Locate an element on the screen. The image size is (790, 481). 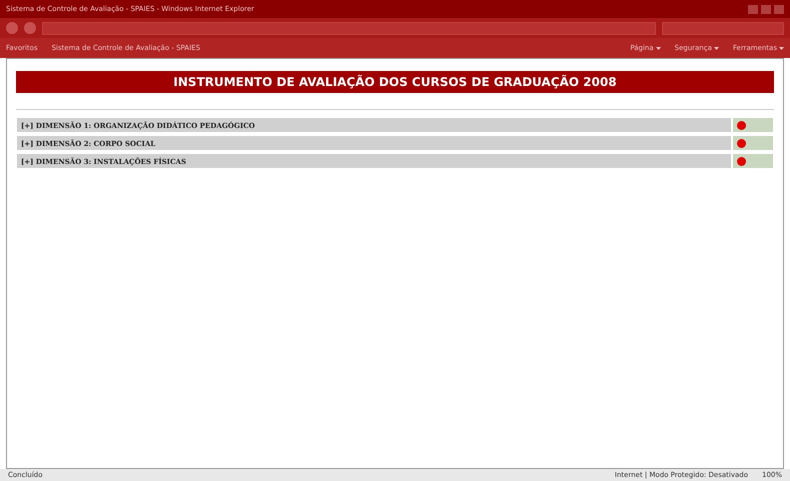
search-field is located at coordinates (723, 28).